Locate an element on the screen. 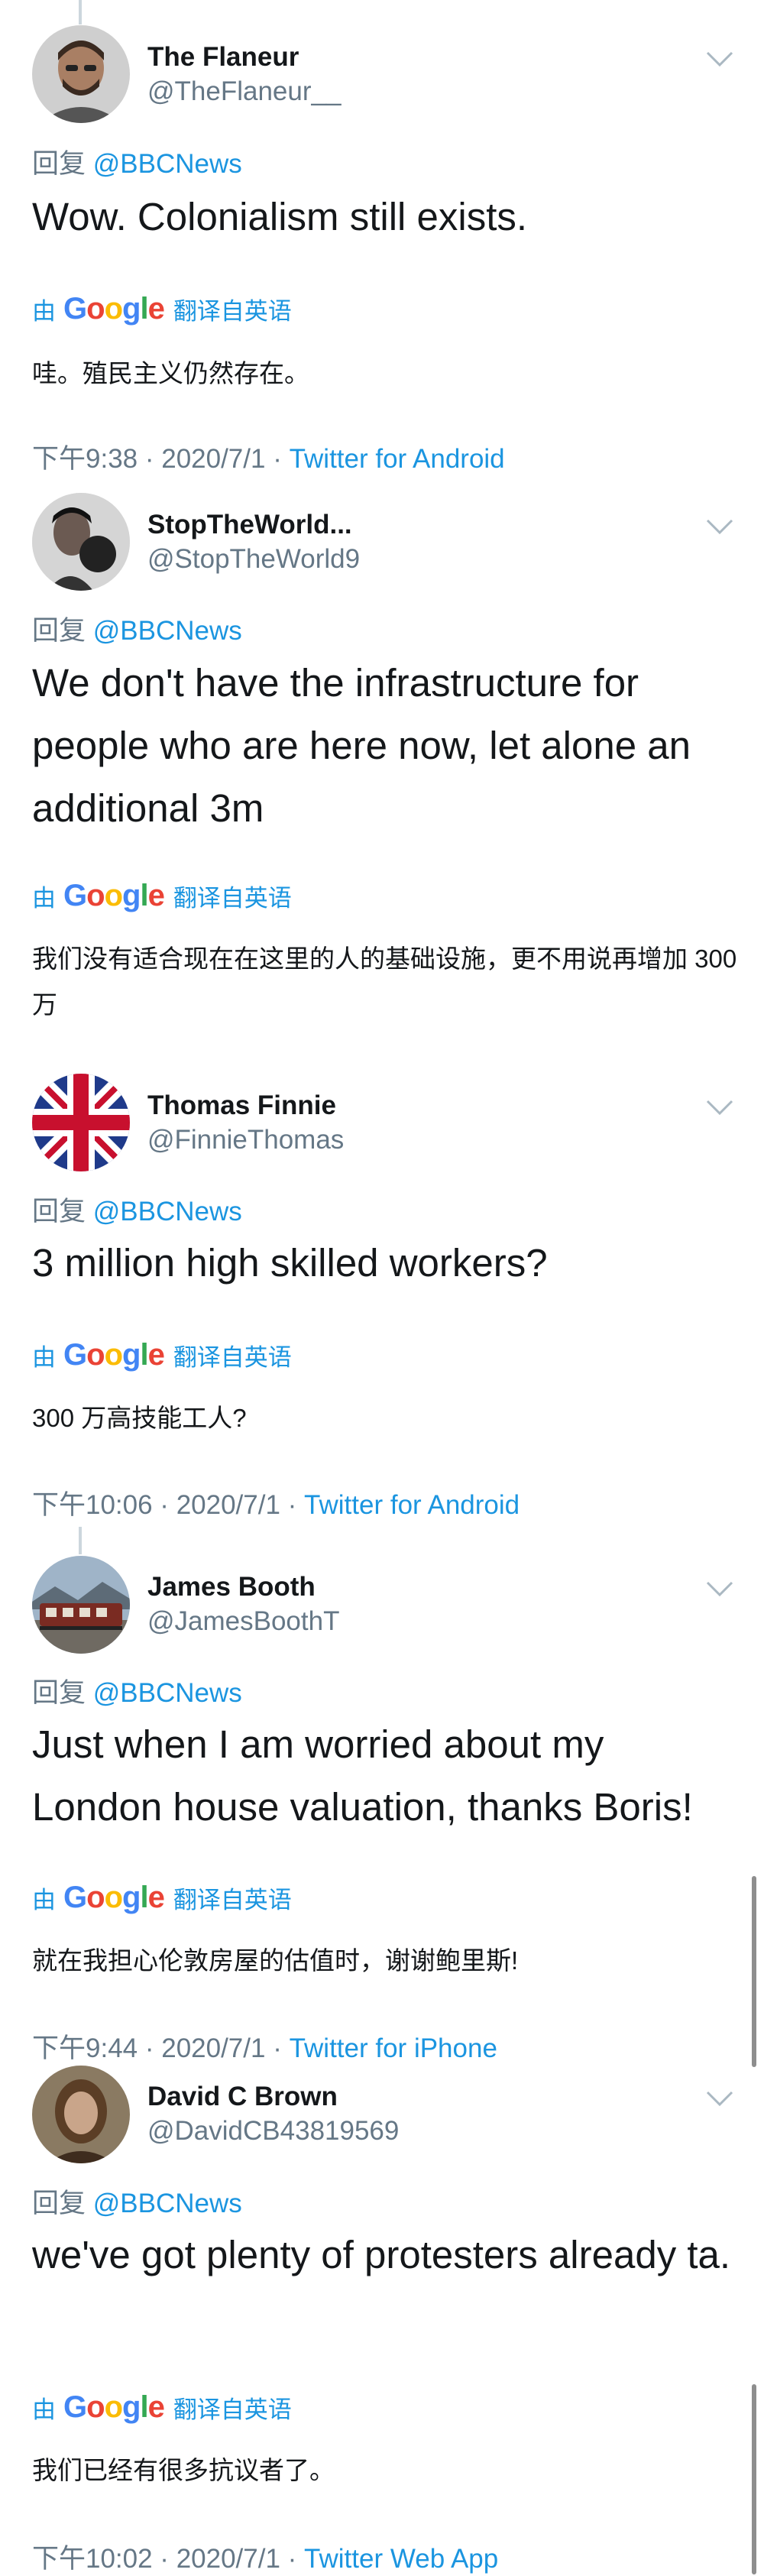 This screenshot has width=764, height=2576. chevron-down-icon is located at coordinates (719, 2098).